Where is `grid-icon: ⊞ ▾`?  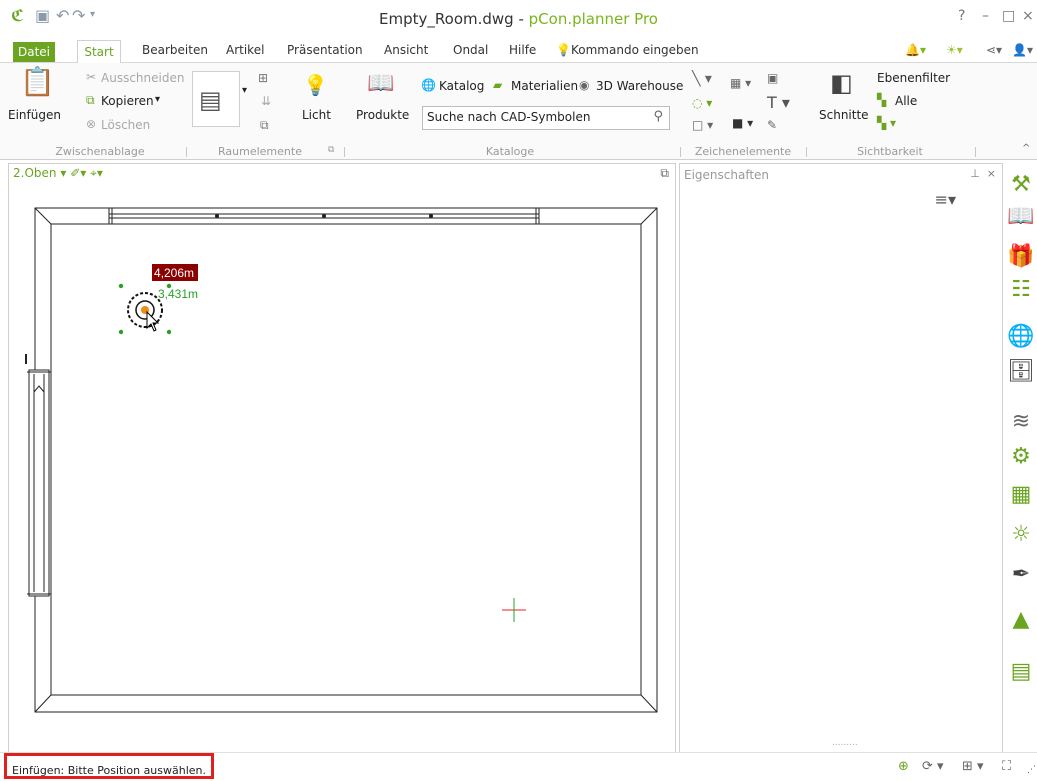 grid-icon: ⊞ ▾ is located at coordinates (973, 766).